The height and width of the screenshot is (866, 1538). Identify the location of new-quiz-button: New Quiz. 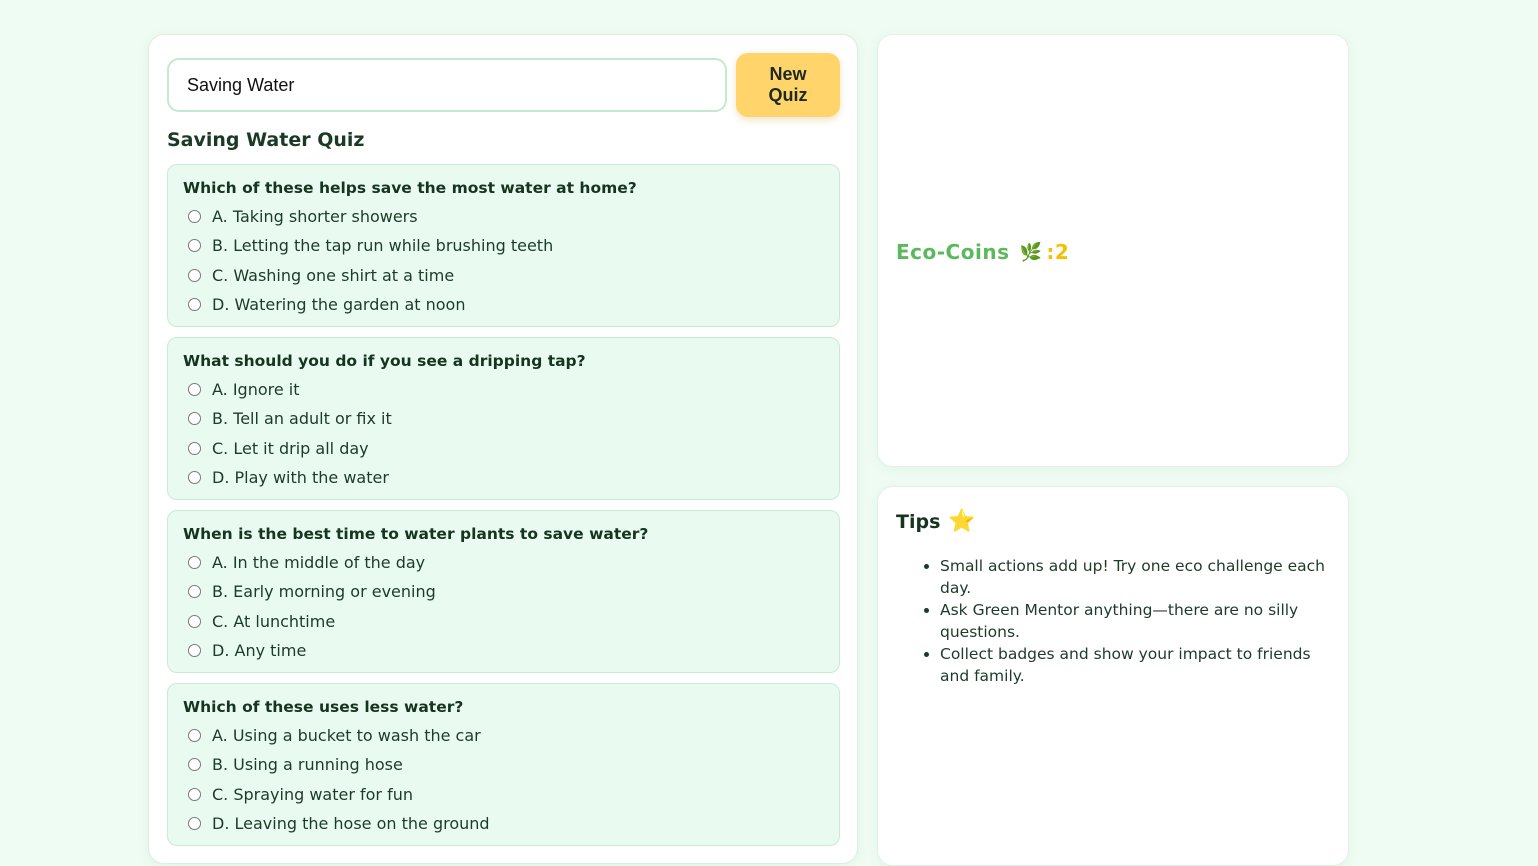
(788, 85).